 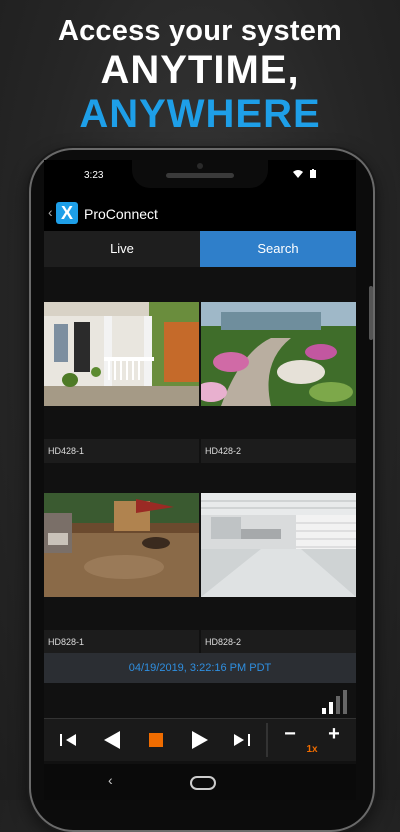 I want to click on view-tabs: Live Search, so click(x=200, y=249).